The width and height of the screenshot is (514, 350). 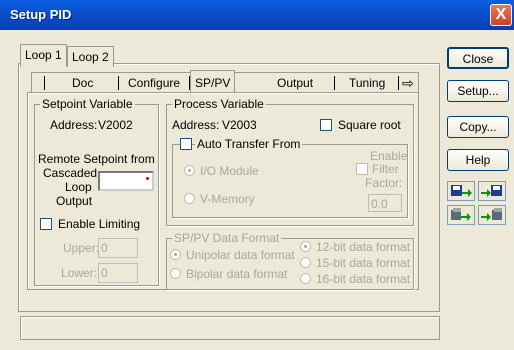 What do you see at coordinates (363, 279) in the screenshot?
I see `bit16-label: 16-bit data format` at bounding box center [363, 279].